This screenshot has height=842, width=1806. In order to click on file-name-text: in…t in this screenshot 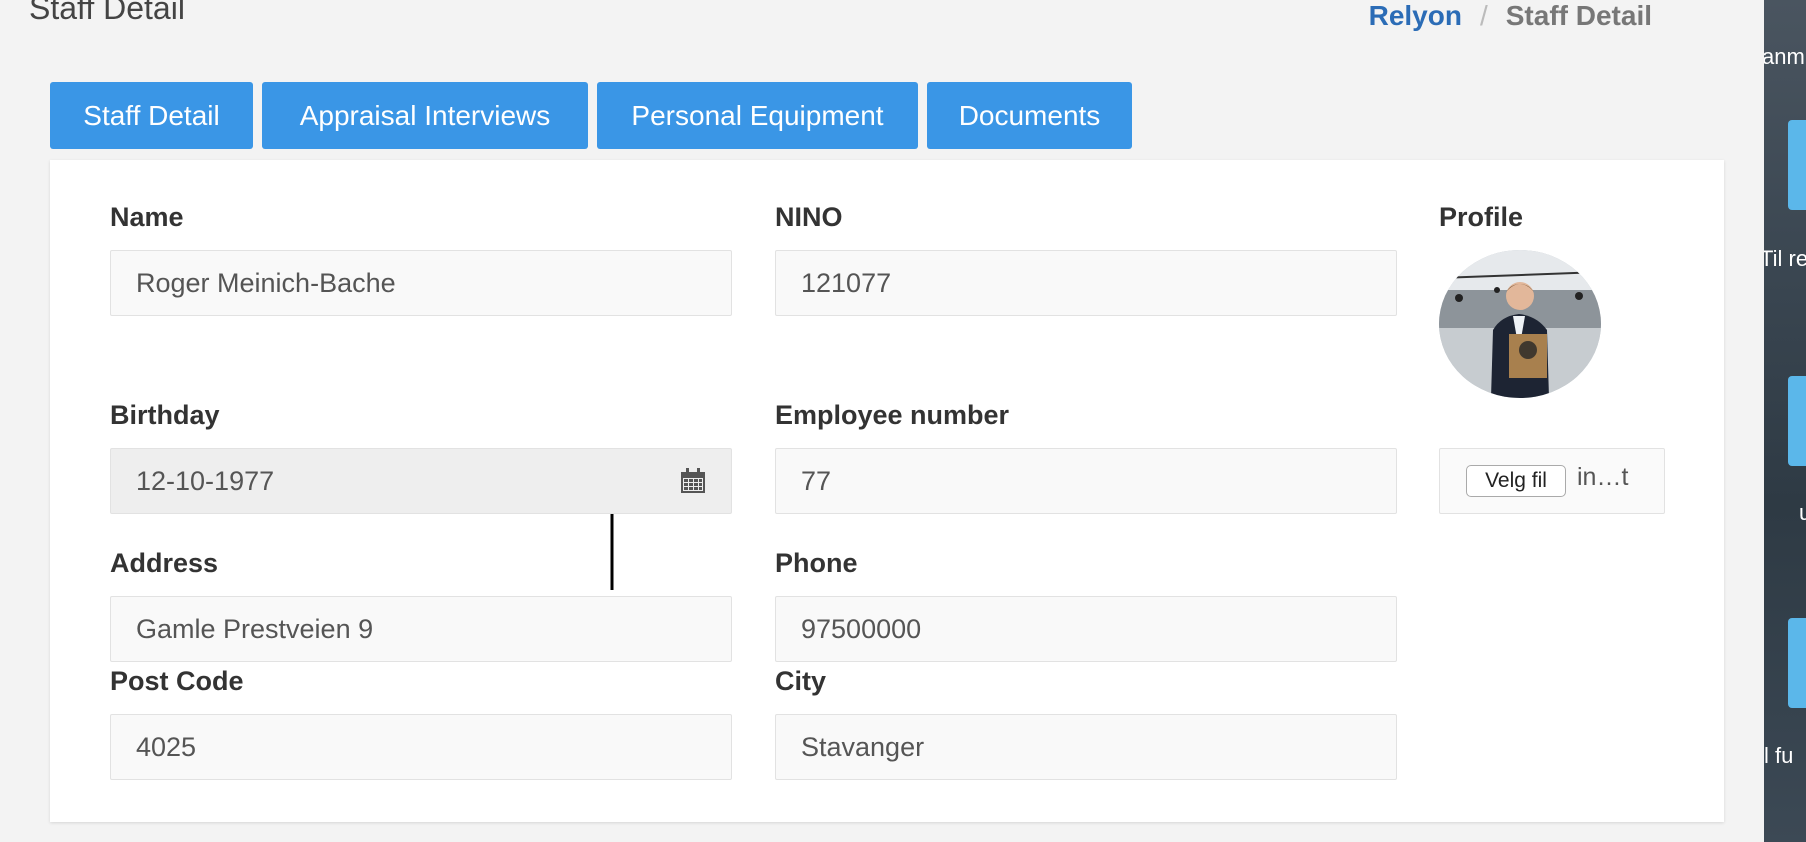, I will do `click(1603, 477)`.